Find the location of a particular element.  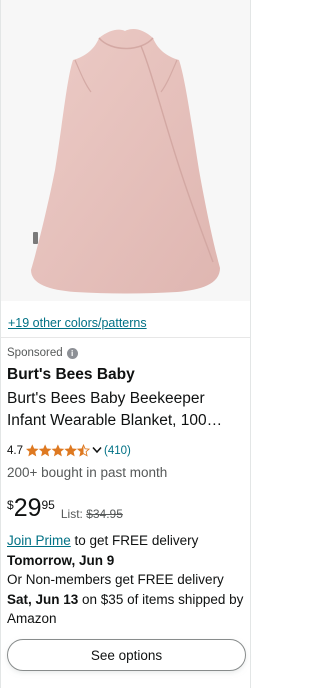

rating-row: 4.7 (410) is located at coordinates (69, 450).